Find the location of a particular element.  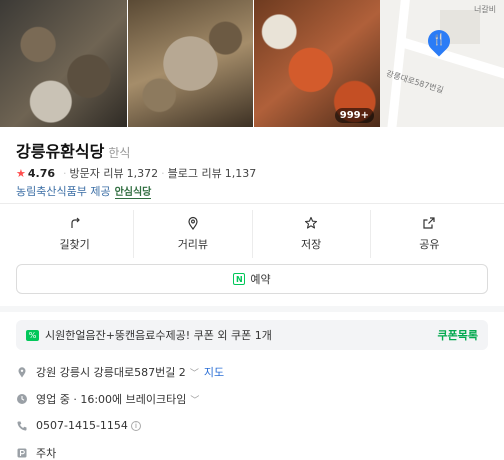

safe-restaurant-logo: 안심식당 is located at coordinates (133, 191).